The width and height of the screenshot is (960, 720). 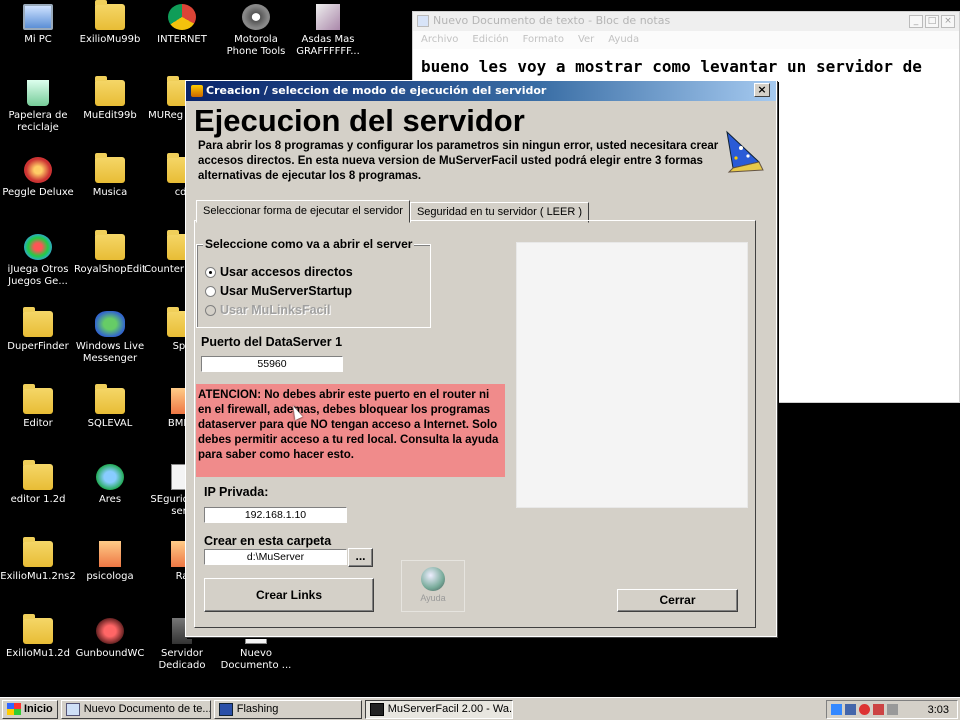 I want to click on desktop-icon: DuperFinder, so click(x=38, y=330).